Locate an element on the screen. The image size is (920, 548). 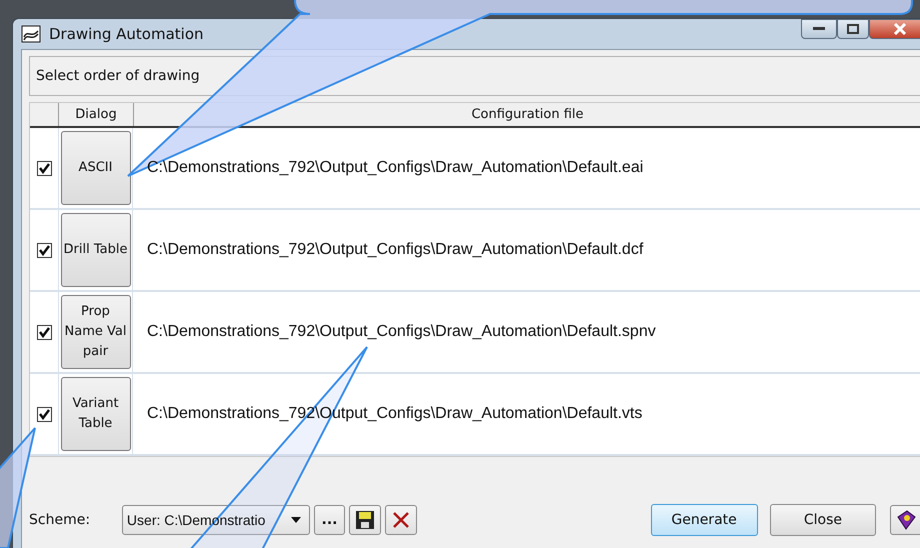
config-file-path: C:\Demonstrations_792\Output_Configs\Draw_Automation\Default.spnv is located at coordinates (402, 332).